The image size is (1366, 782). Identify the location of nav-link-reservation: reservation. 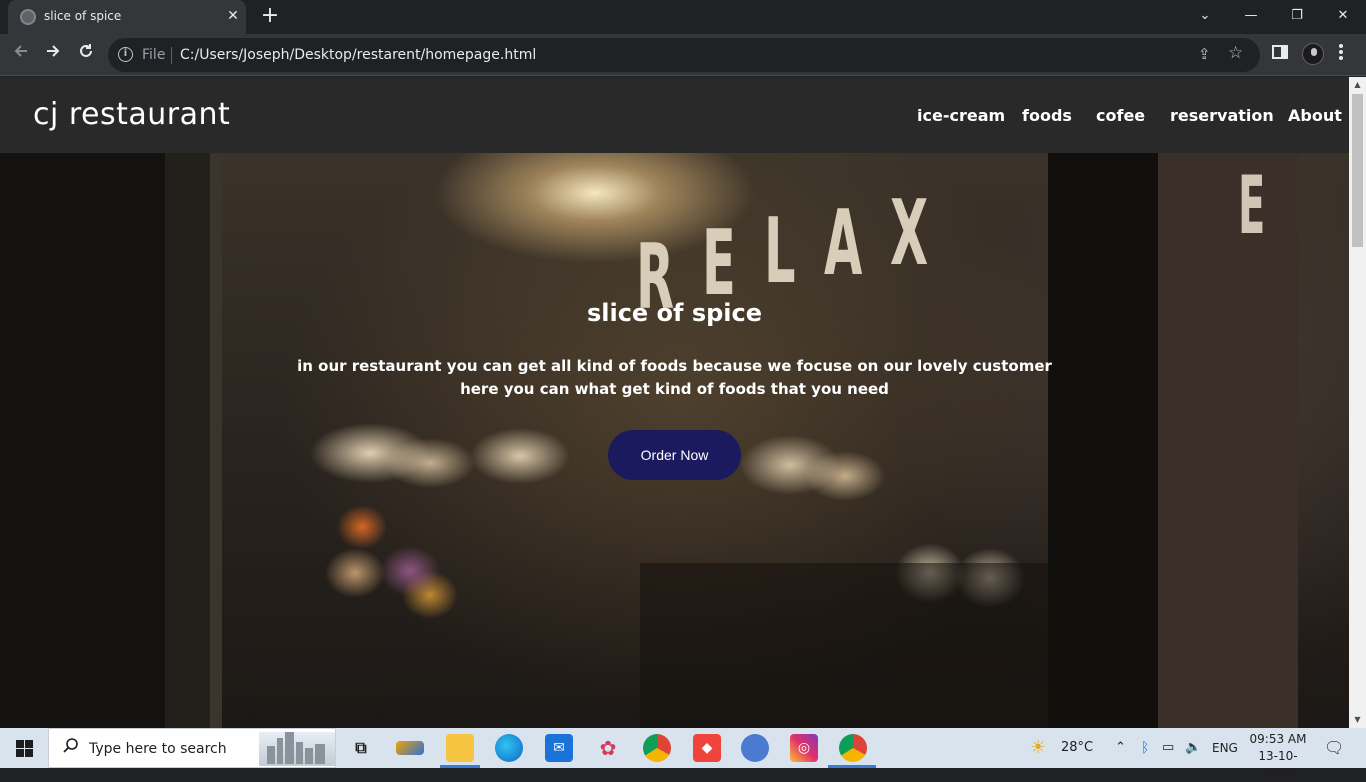
(1222, 115).